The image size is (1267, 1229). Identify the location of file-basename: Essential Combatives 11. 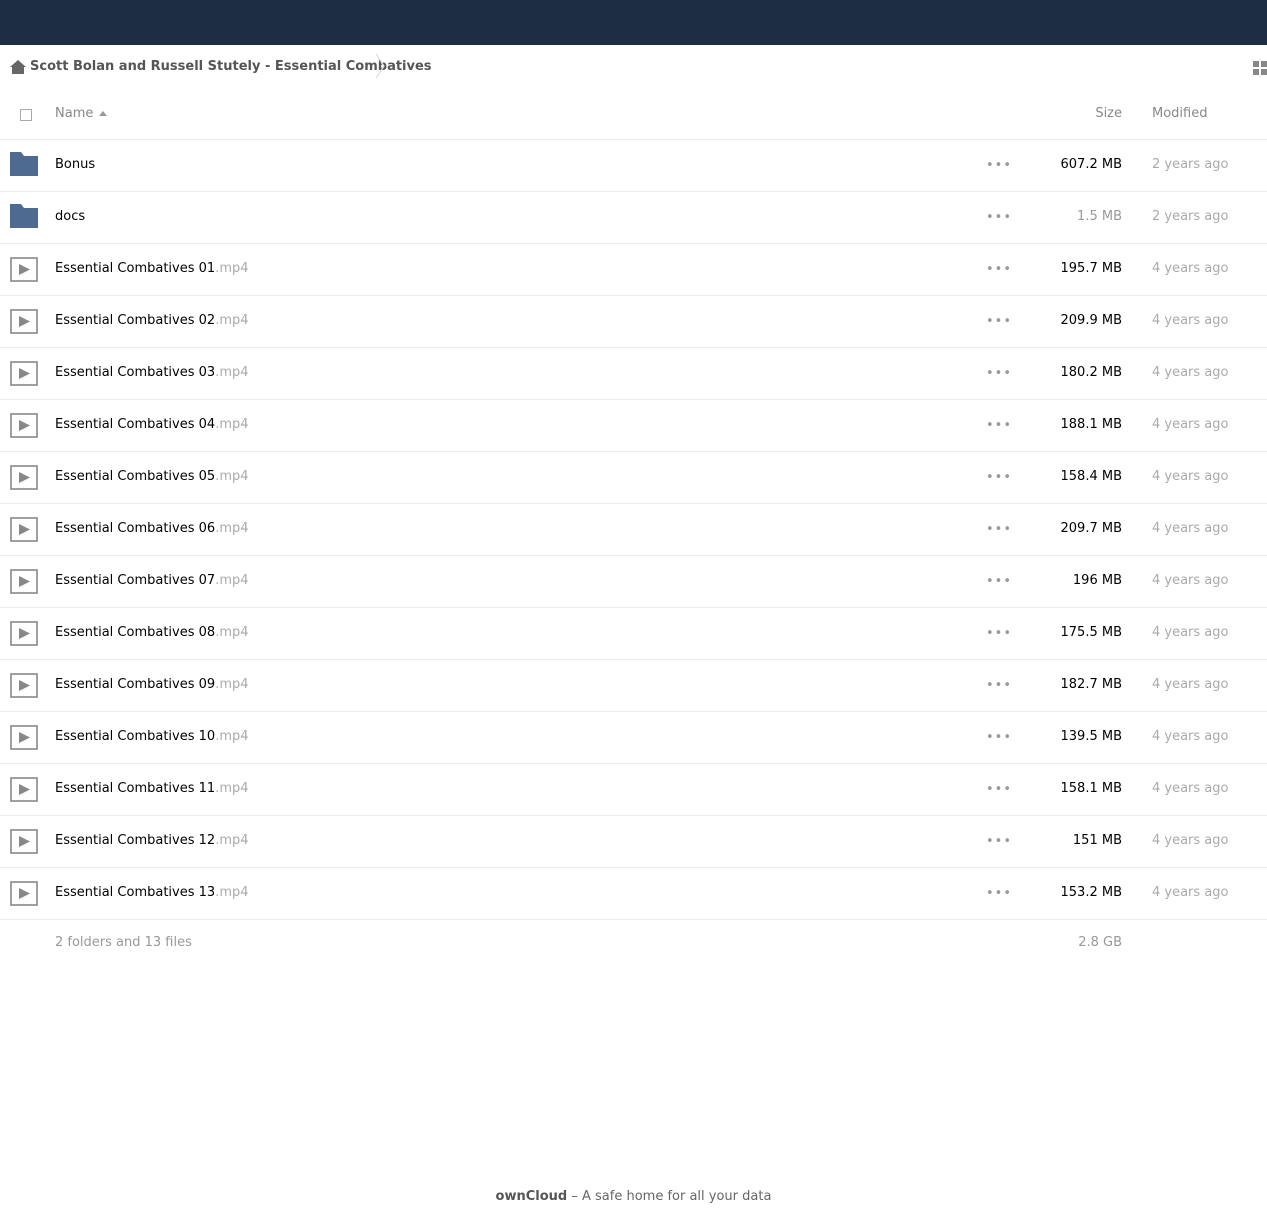
(135, 788).